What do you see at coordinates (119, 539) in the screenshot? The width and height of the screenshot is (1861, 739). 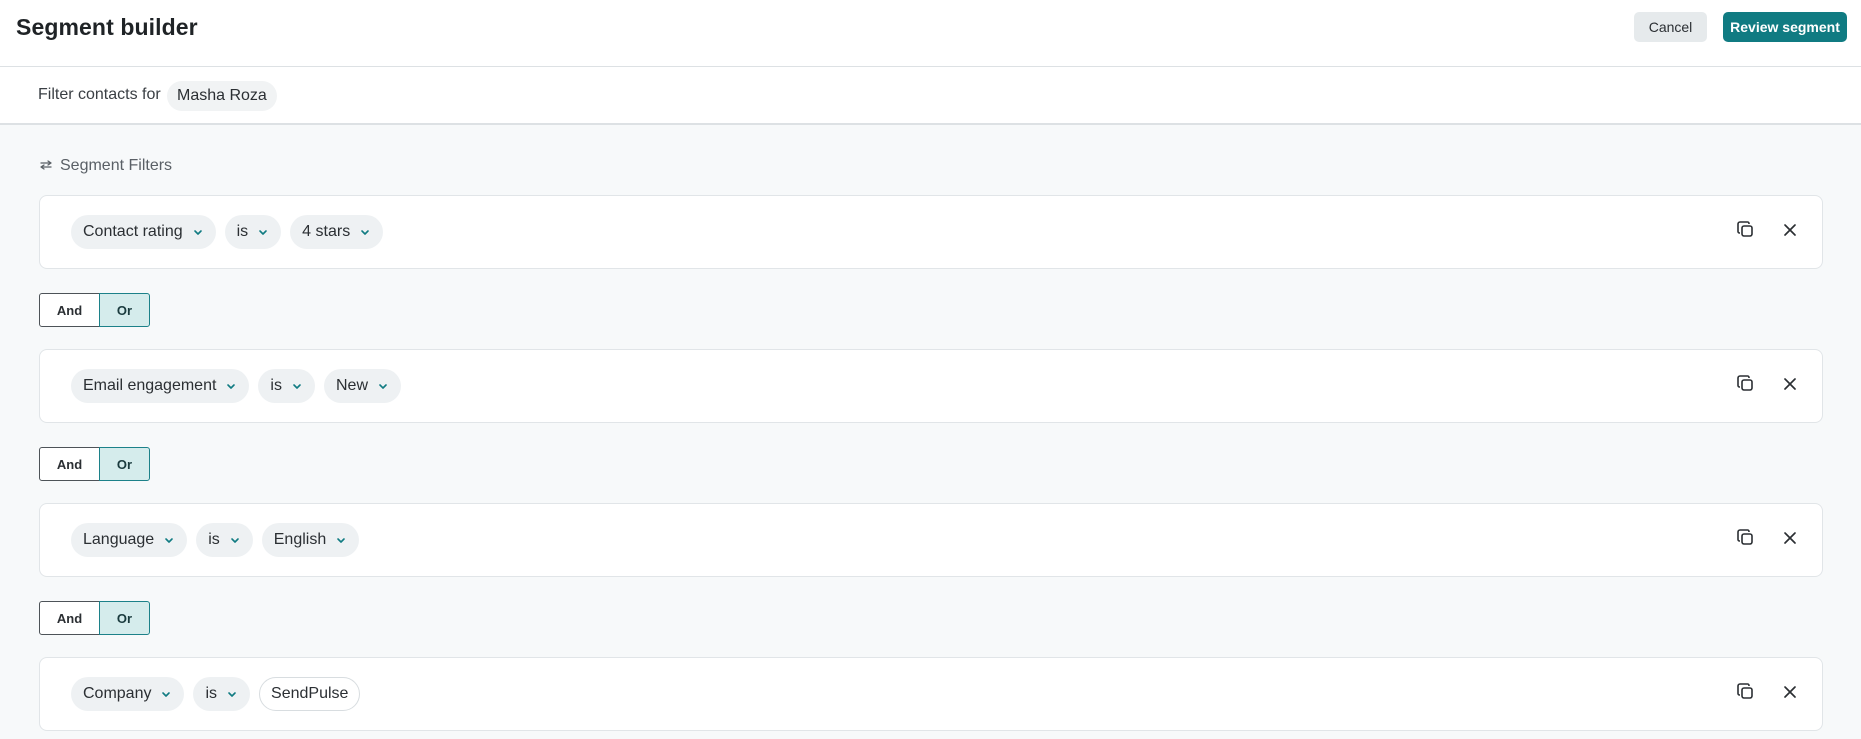 I see `field-label: Language` at bounding box center [119, 539].